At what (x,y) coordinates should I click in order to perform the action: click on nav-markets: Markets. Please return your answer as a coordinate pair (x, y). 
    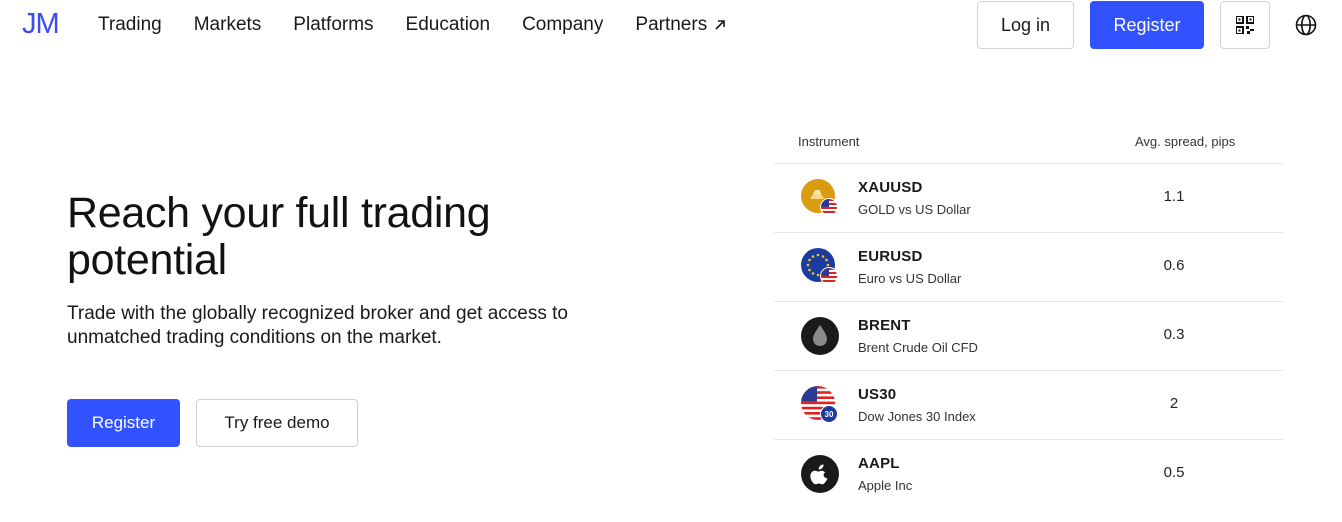
    Looking at the image, I should click on (228, 25).